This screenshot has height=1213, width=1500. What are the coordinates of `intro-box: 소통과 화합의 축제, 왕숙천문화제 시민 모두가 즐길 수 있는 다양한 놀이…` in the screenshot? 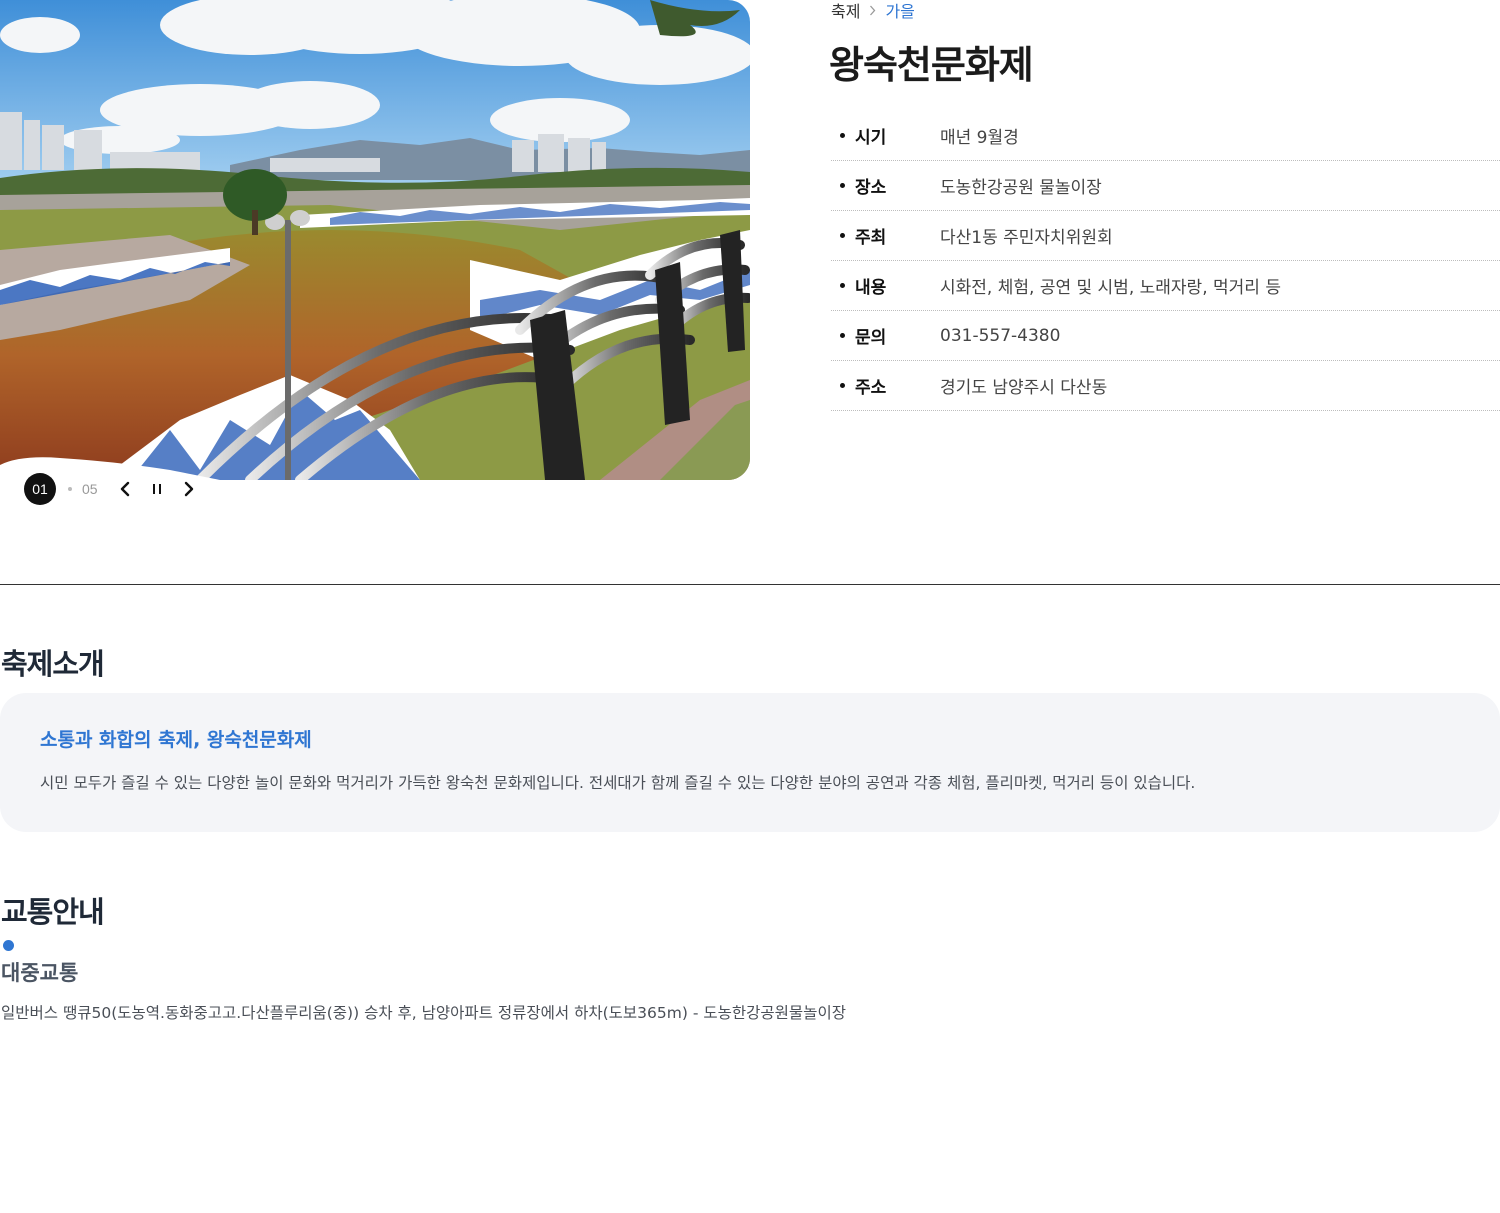 It's located at (750, 762).